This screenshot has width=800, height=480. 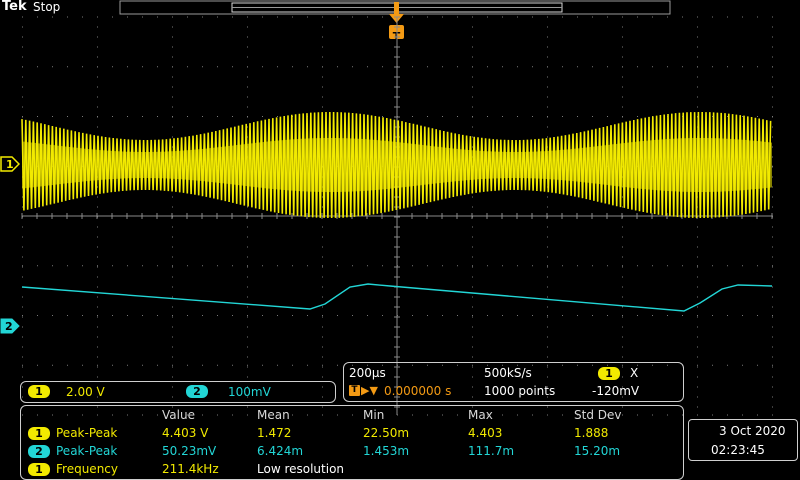 I want to click on col-header-max: Max, so click(x=480, y=415).